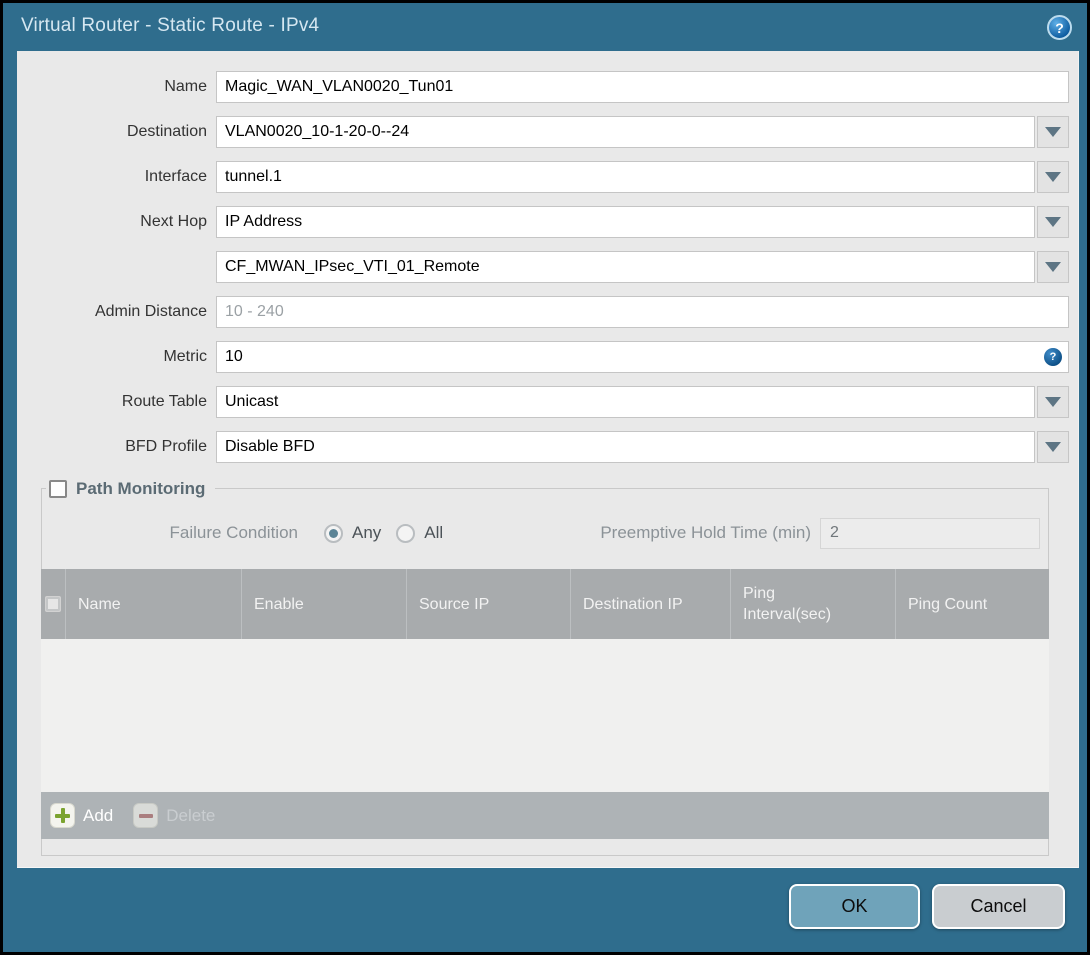 This screenshot has width=1090, height=955. I want to click on field-row-admin-distance: Admin Distance, so click(543, 312).